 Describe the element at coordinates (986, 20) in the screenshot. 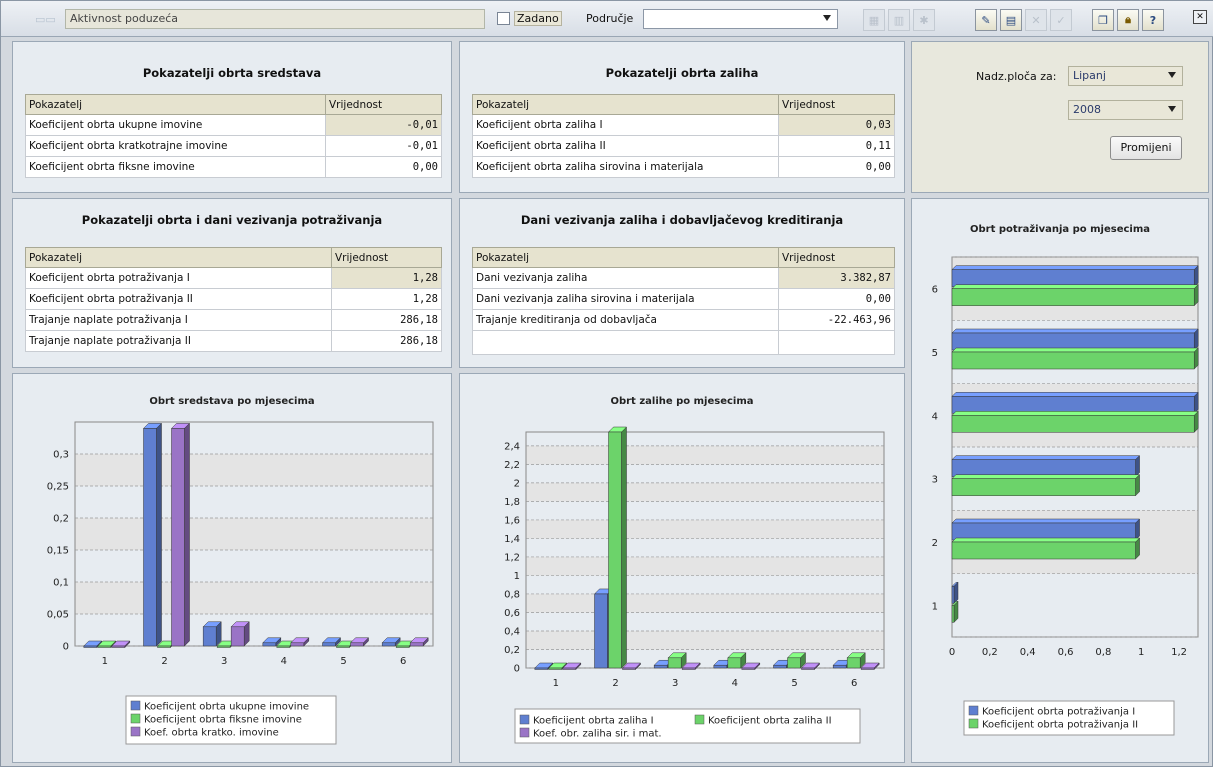

I see `edit-icon: ✎` at that location.